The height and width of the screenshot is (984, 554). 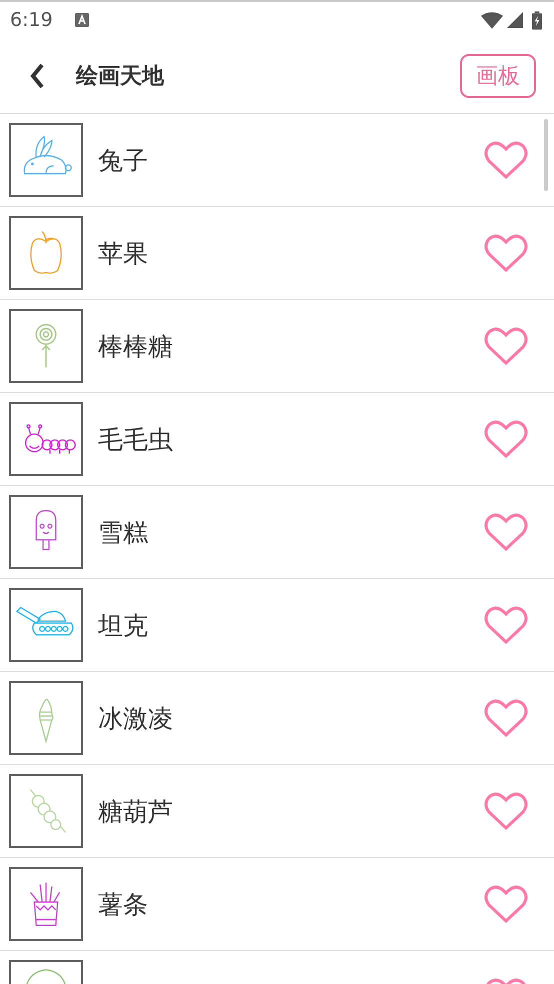 What do you see at coordinates (277, 253) in the screenshot?
I see `list-item: 苹果` at bounding box center [277, 253].